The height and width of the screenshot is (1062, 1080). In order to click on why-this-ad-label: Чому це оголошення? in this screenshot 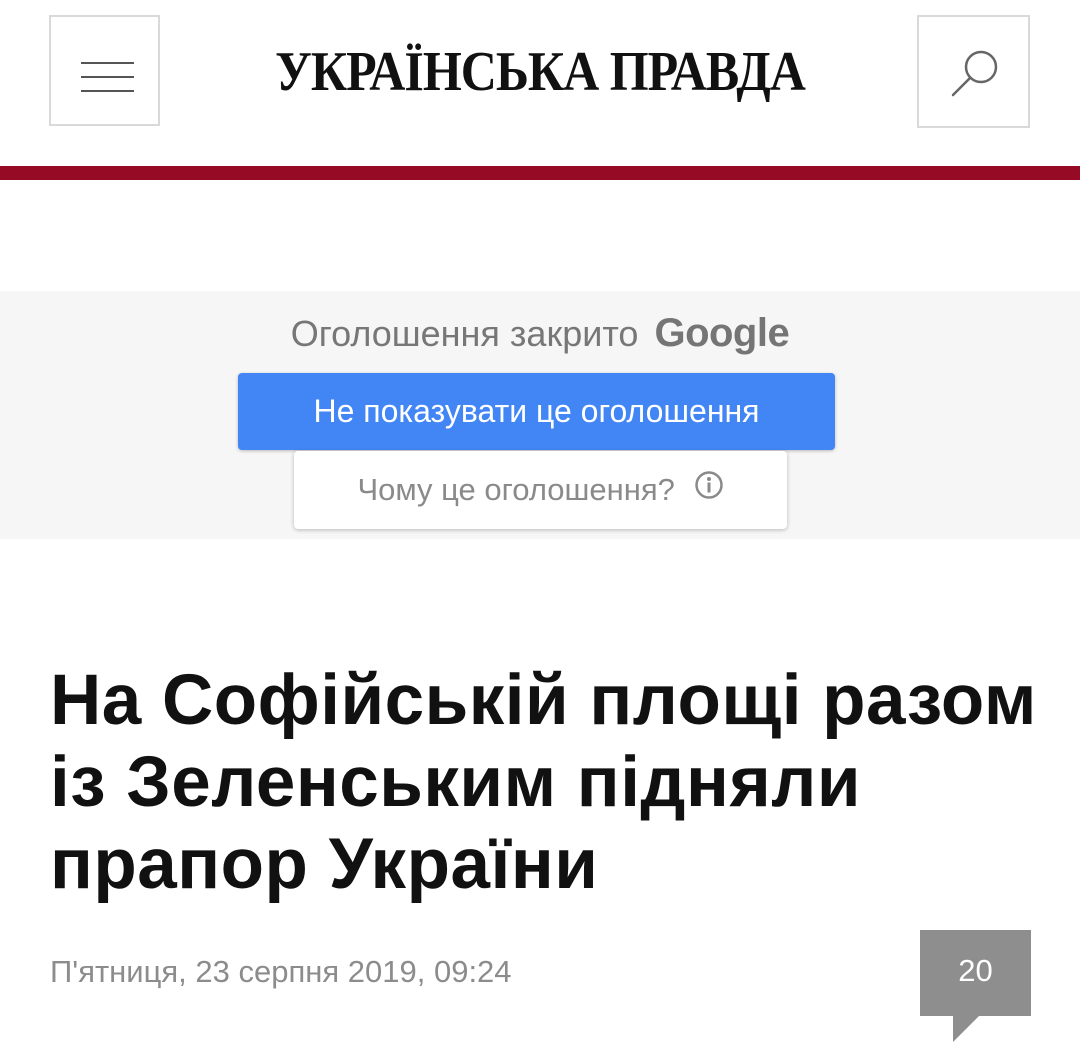, I will do `click(516, 489)`.